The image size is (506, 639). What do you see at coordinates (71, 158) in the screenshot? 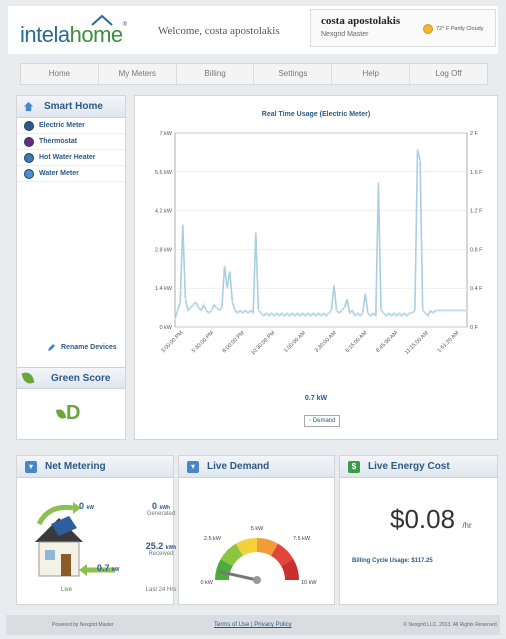
I see `sidebar-item-hot-water-heater: Hot Water Heater` at bounding box center [71, 158].